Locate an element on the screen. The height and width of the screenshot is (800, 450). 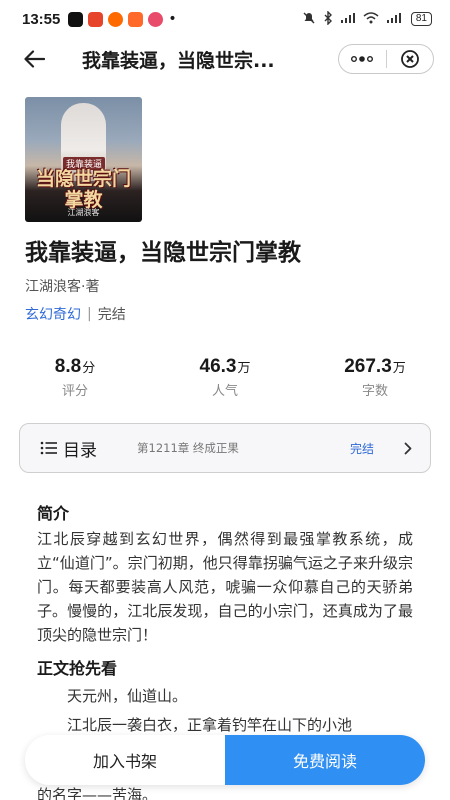
toc-label: 目录 is located at coordinates (80, 450).